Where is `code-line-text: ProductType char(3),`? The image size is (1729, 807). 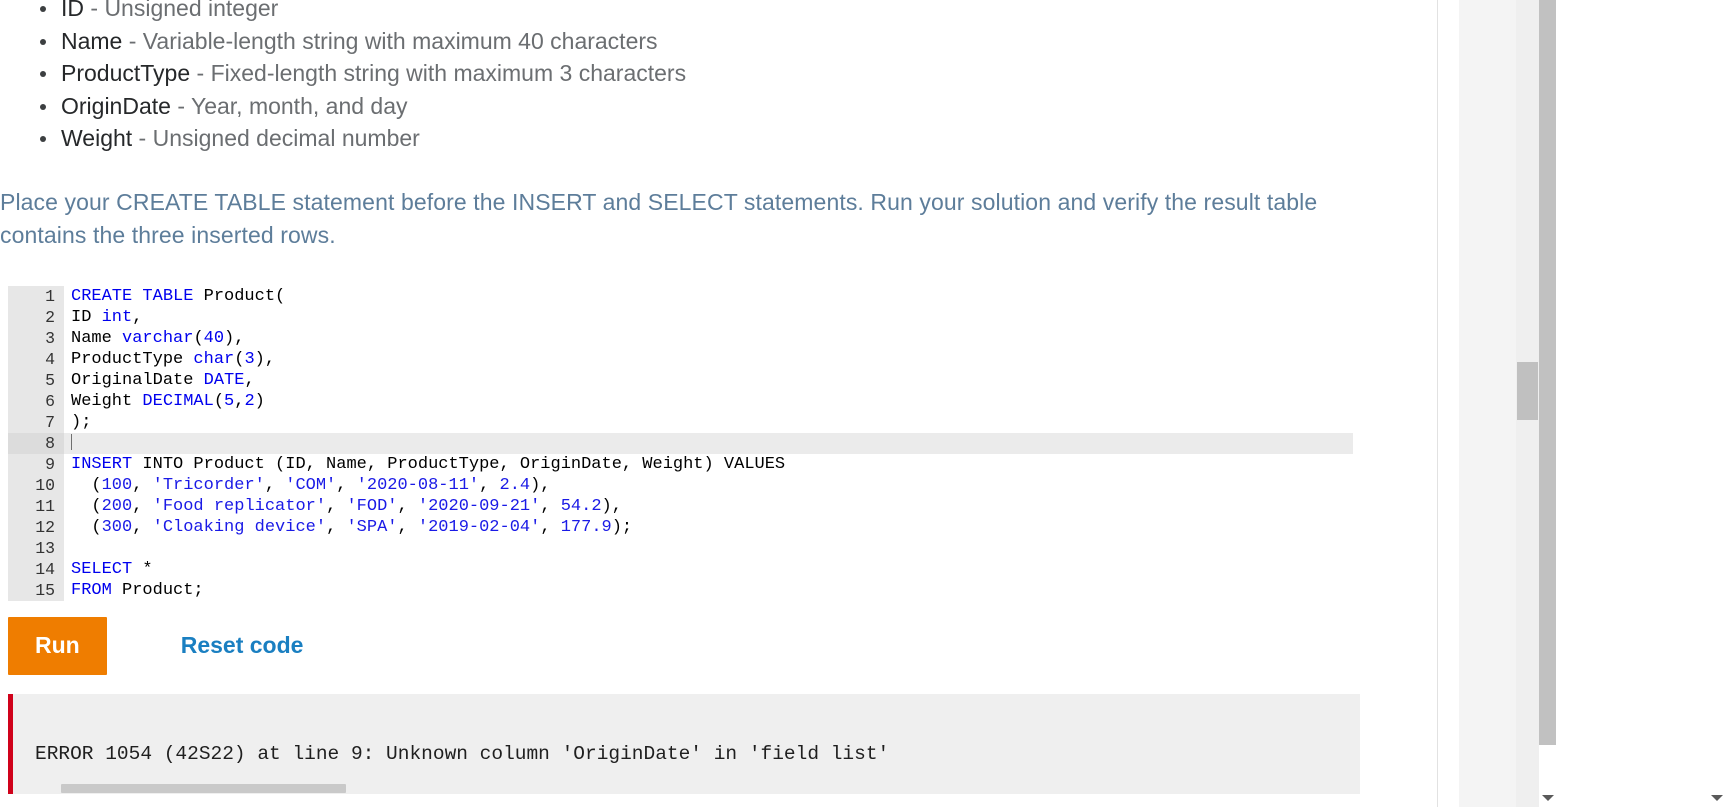 code-line-text: ProductType char(3), is located at coordinates (169, 359).